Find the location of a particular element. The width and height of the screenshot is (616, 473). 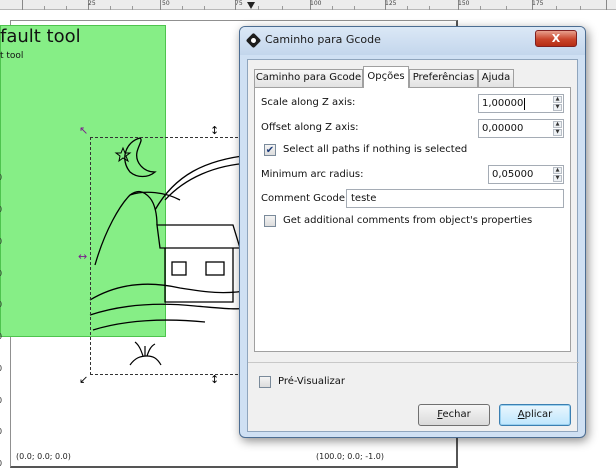

ruler-label: 25 is located at coordinates (92, 3).